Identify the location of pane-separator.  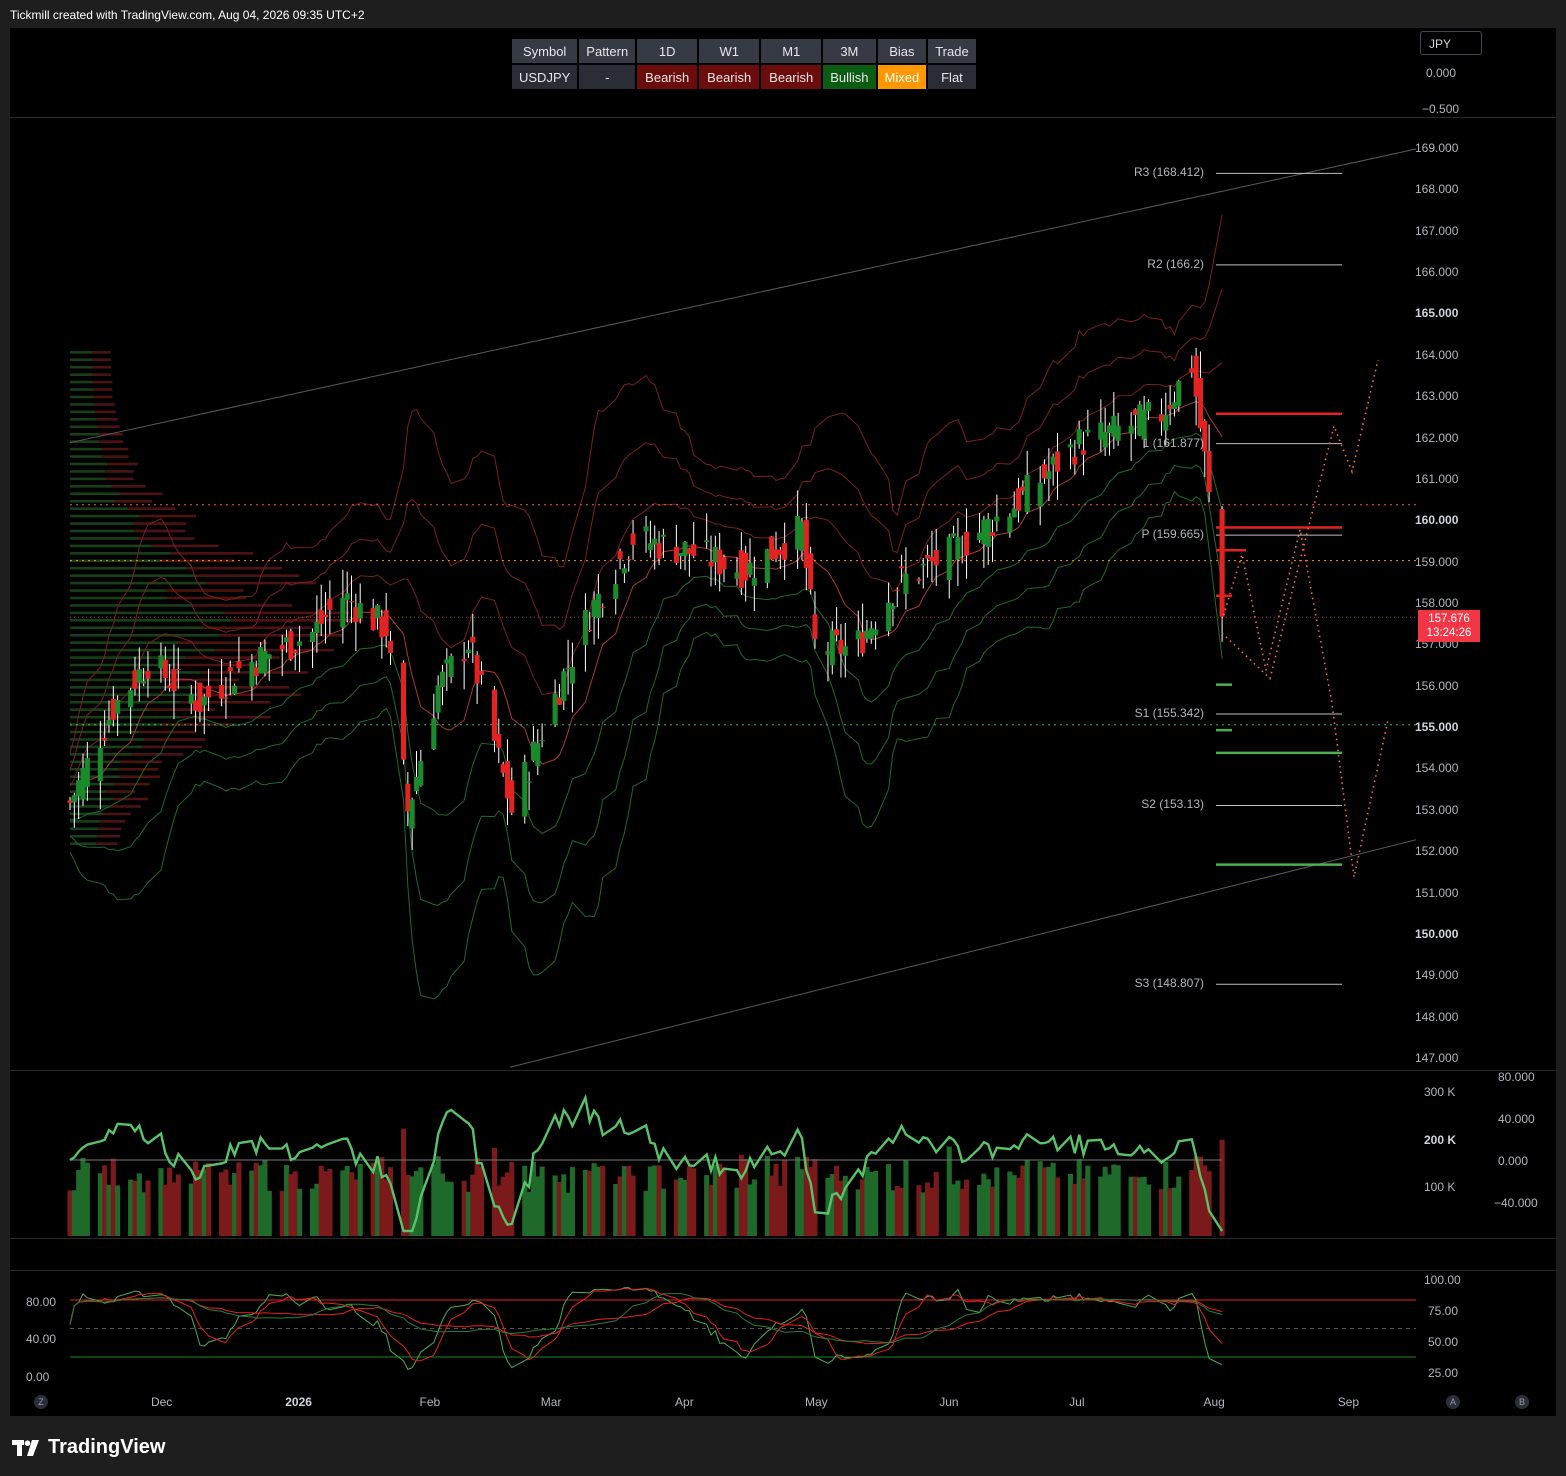
(783, 1238).